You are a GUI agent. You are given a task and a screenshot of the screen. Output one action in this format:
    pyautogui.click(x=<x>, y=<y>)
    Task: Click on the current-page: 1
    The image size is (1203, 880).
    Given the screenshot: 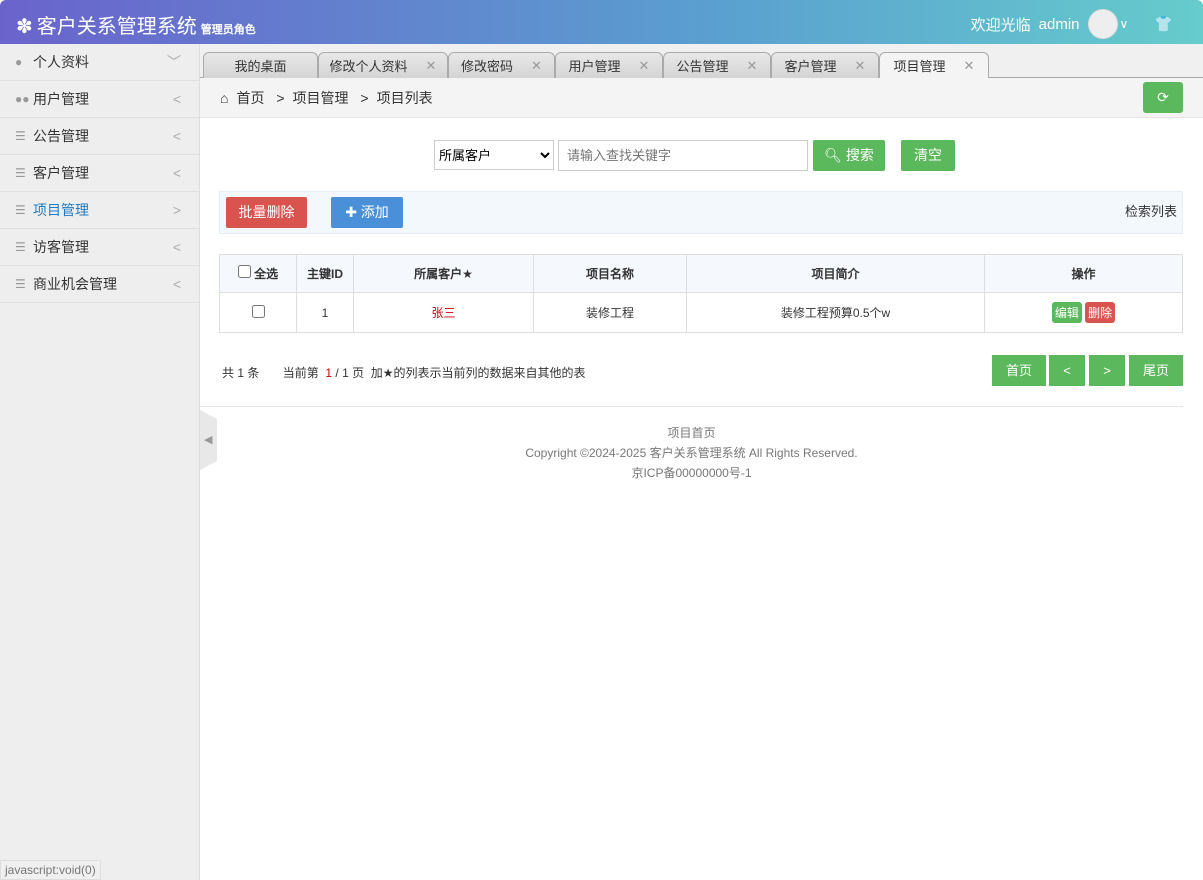 What is the action you would take?
    pyautogui.click(x=329, y=373)
    